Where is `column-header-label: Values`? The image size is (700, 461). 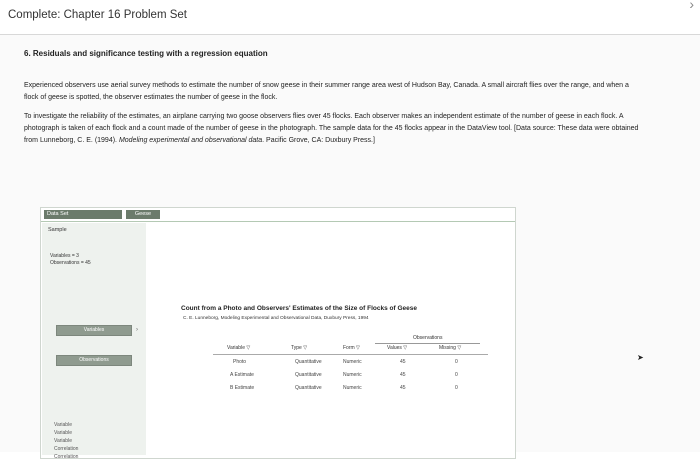
column-header-label: Values is located at coordinates (394, 348).